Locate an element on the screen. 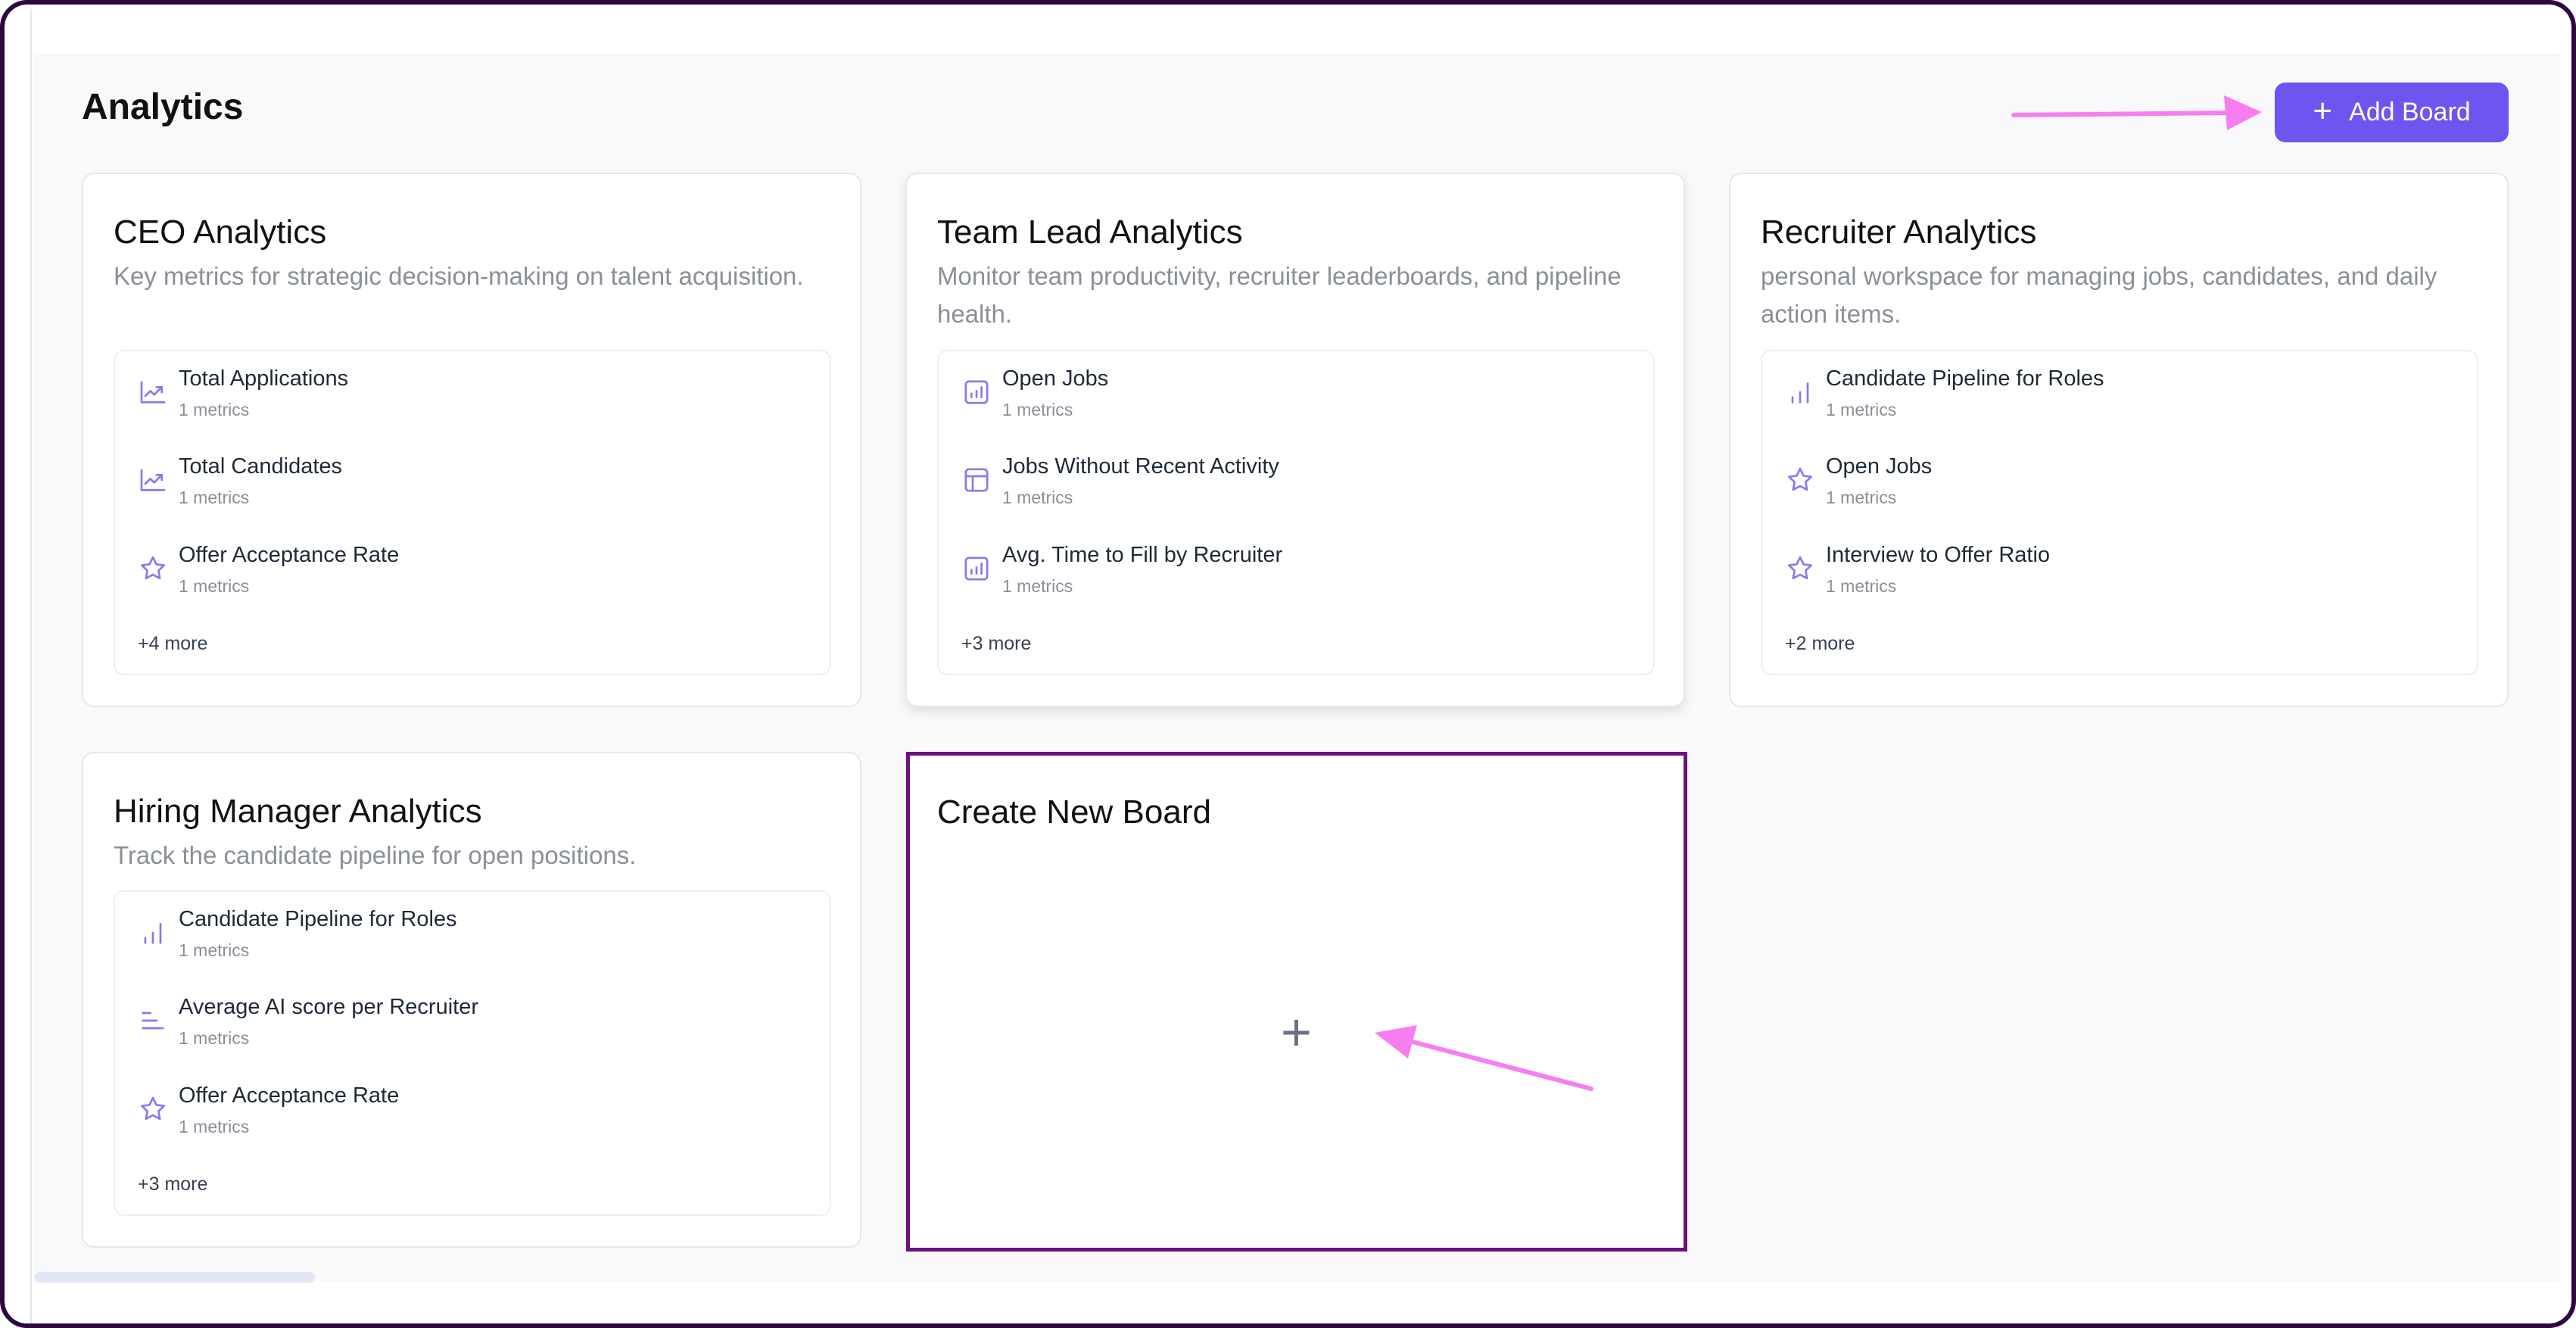  list-item: Avg. Time to Fill by Recruiter 1 metrics is located at coordinates (1294, 573).